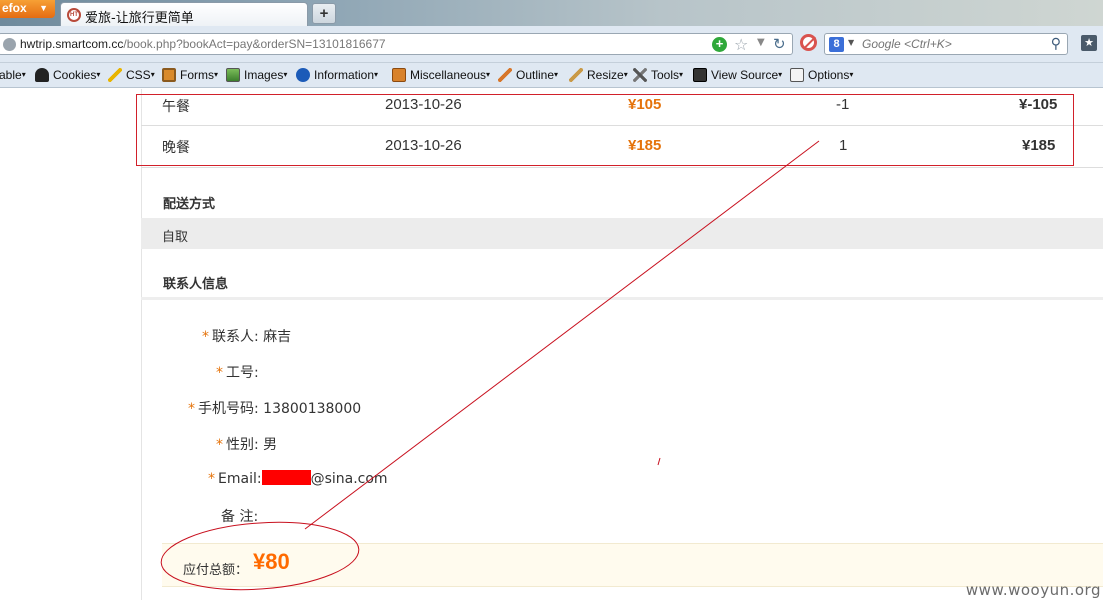  I want to click on devbar-label: Cookies, so click(75, 75).